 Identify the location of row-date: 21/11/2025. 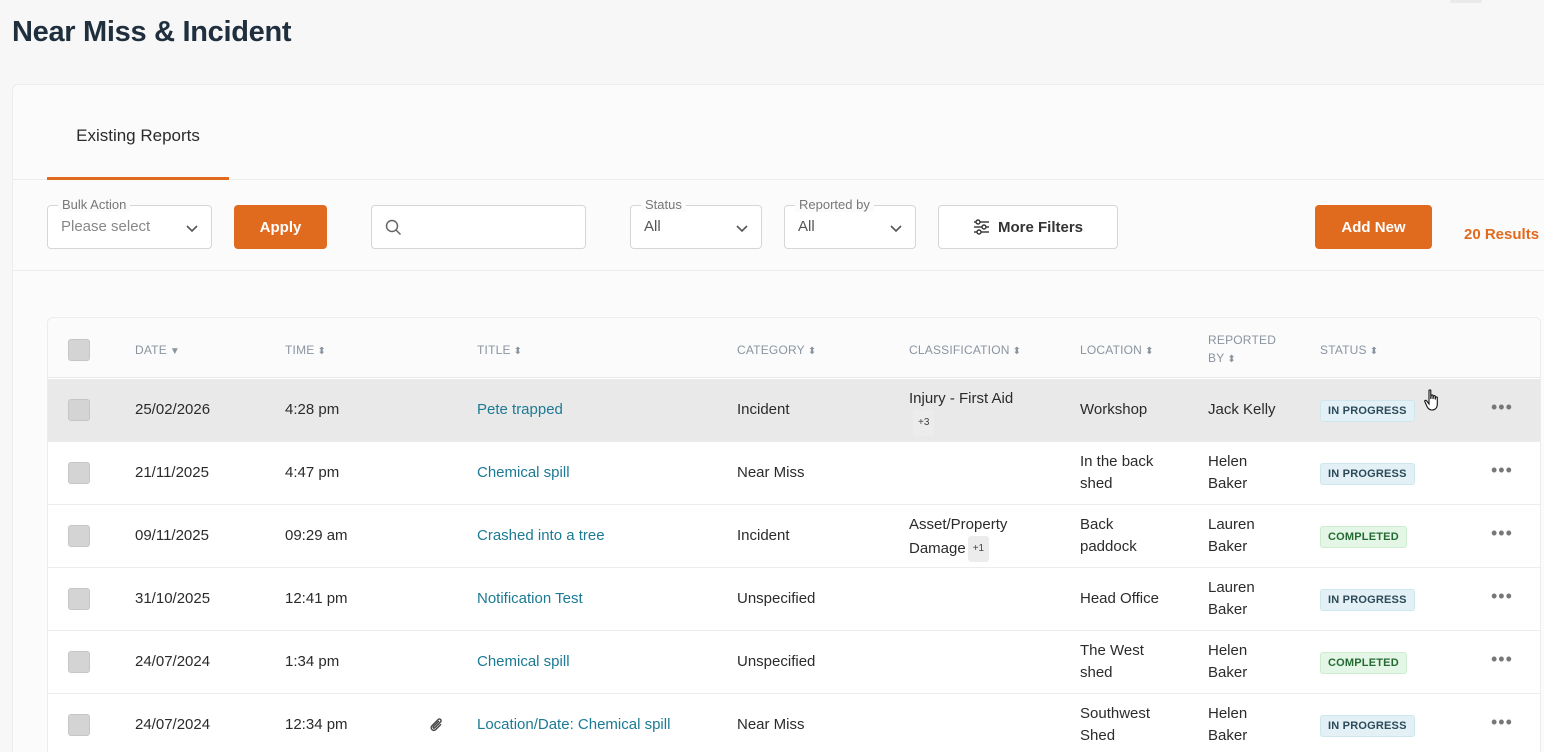
(172, 472).